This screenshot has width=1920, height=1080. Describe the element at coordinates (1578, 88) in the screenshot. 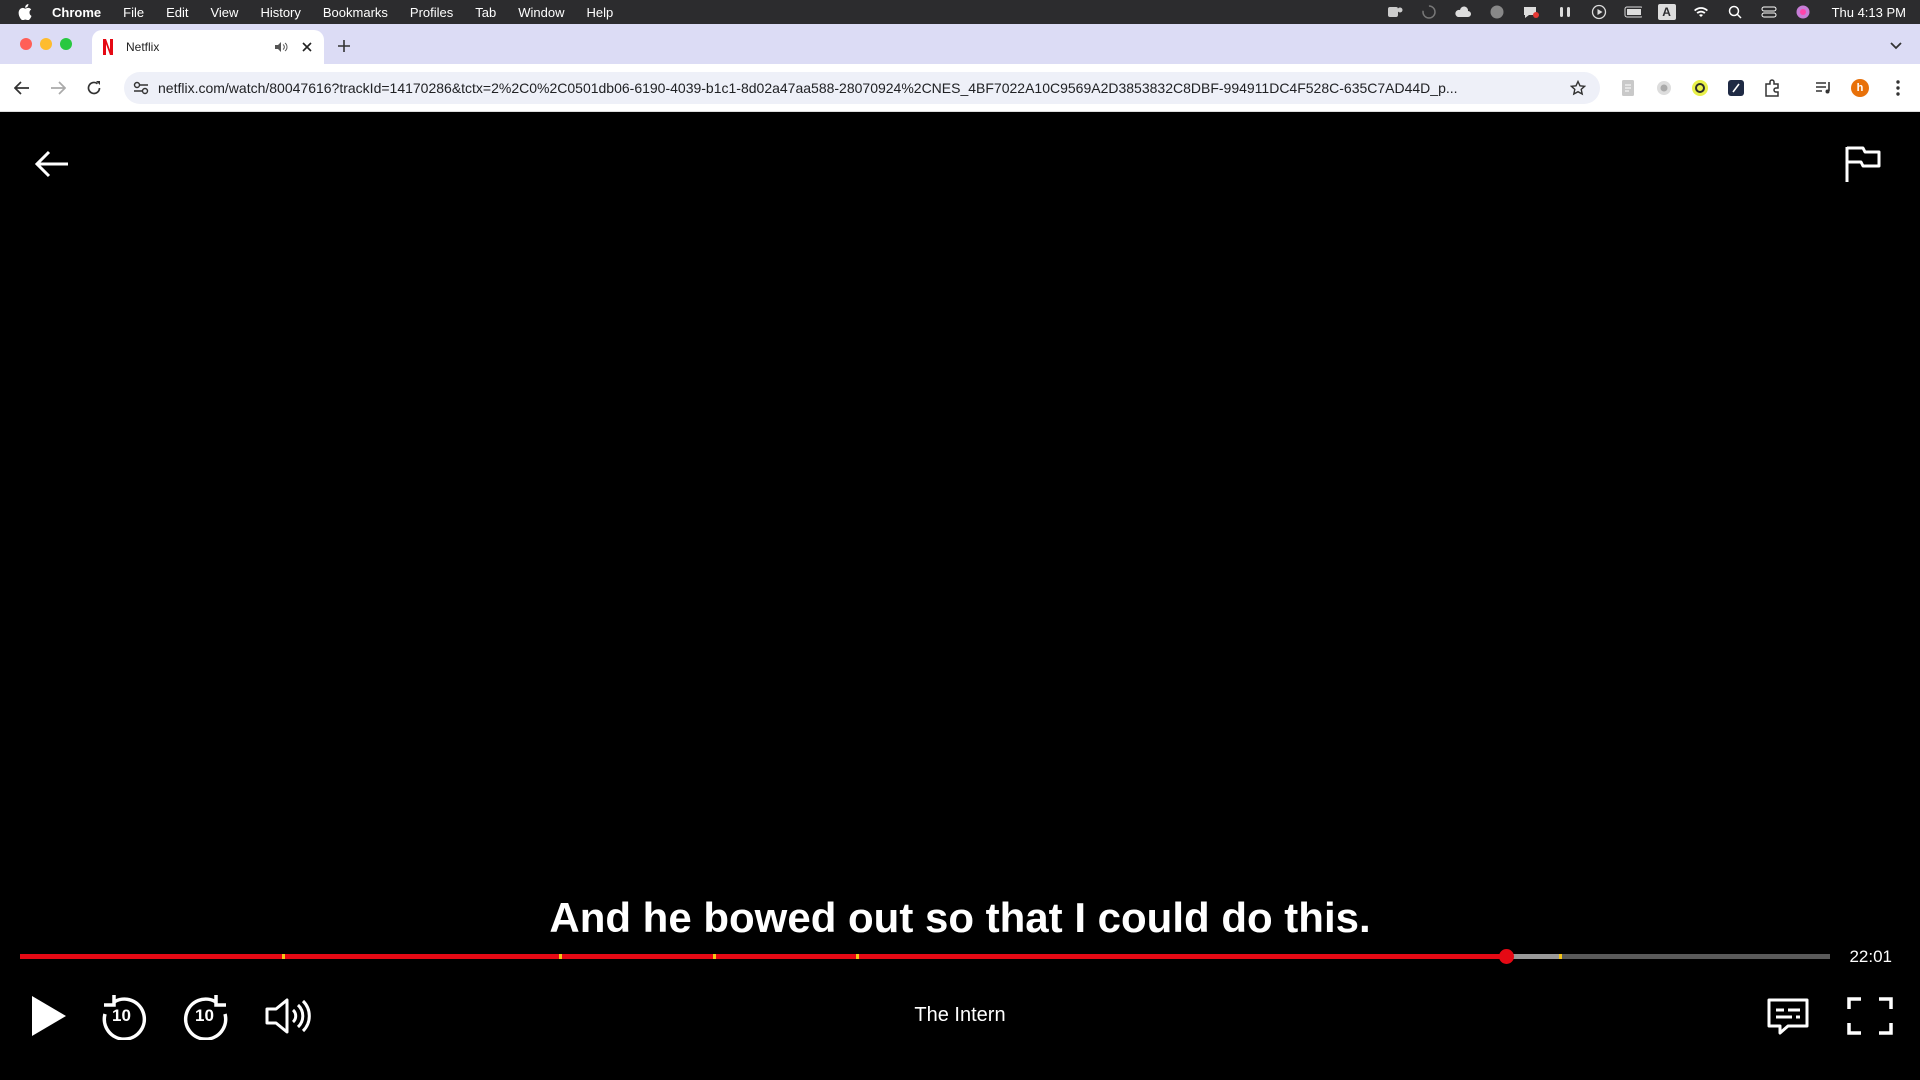

I see `bookmark-star-icon` at that location.